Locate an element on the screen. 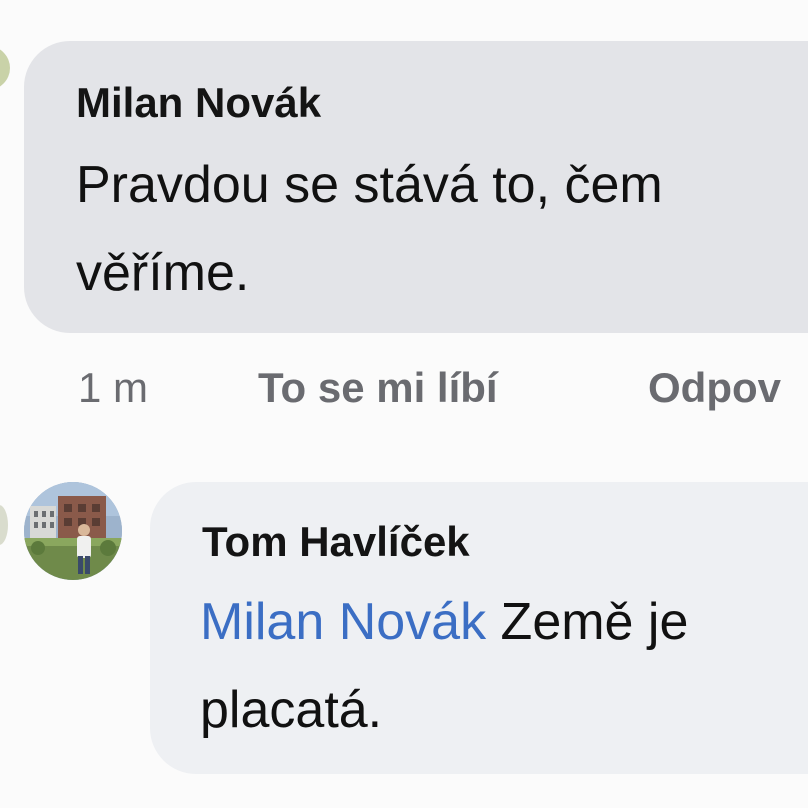 The image size is (808, 808). like-button: To se mi líbí is located at coordinates (378, 388).